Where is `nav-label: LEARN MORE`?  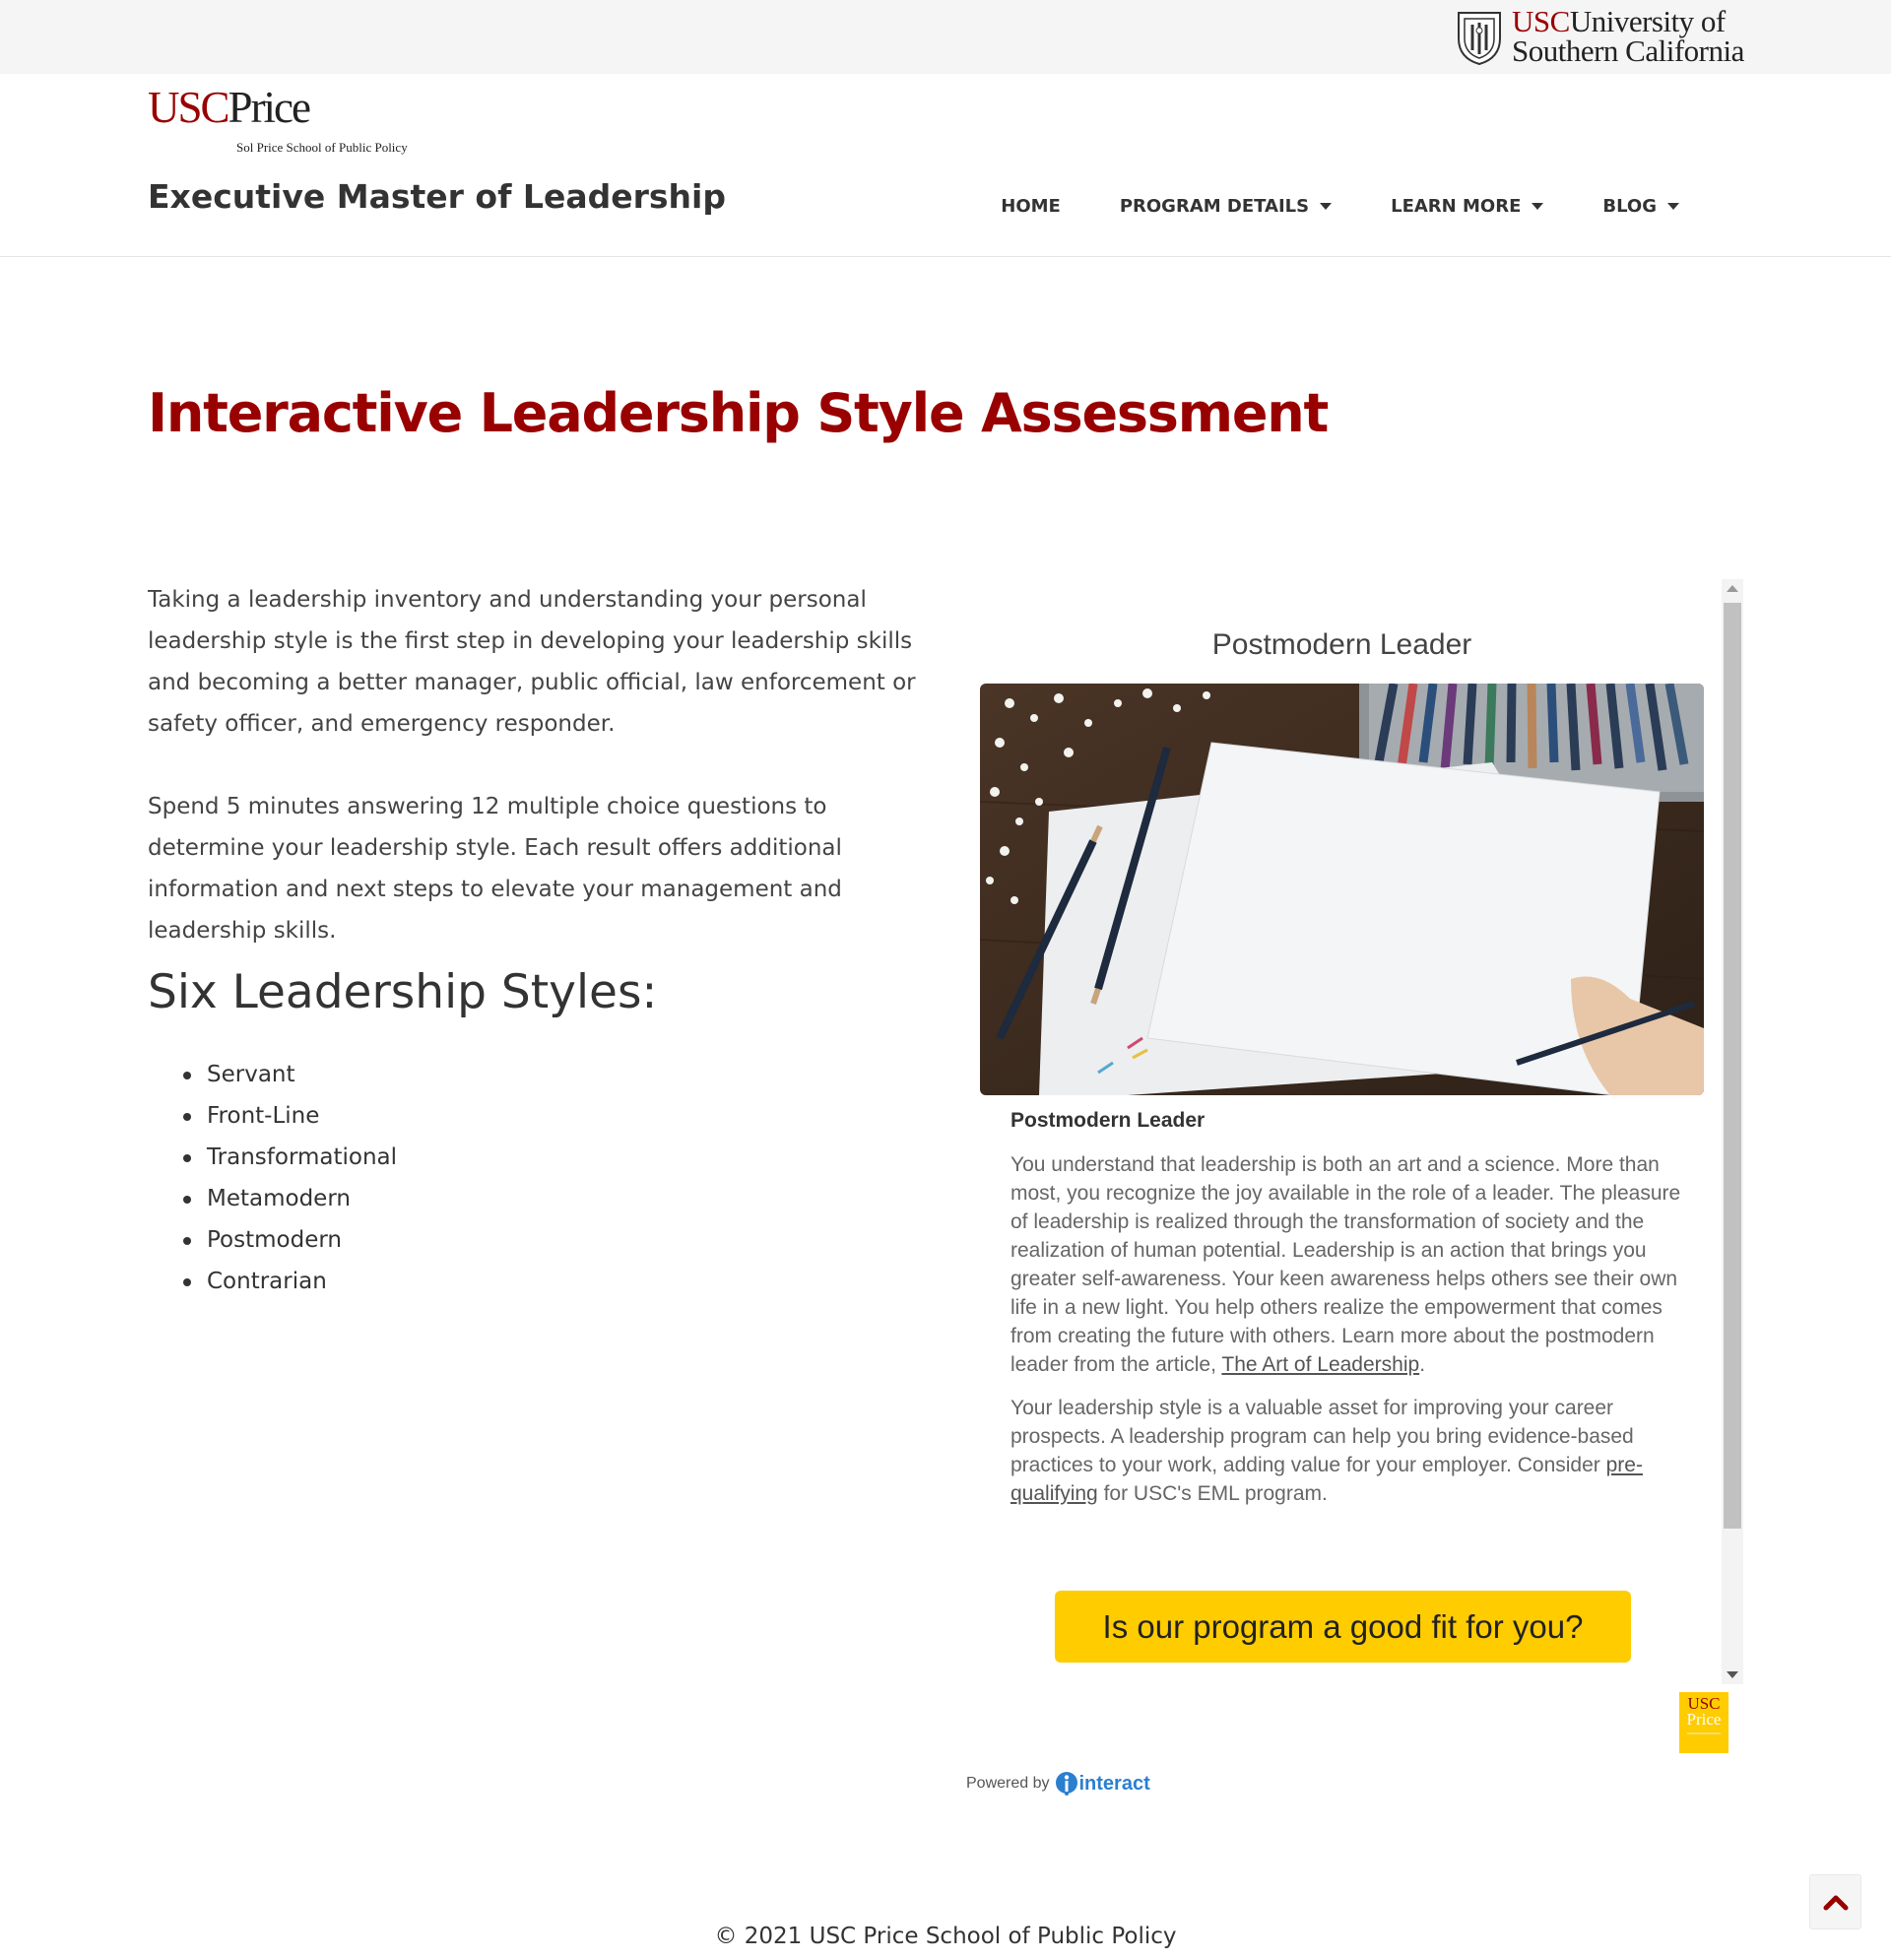 nav-label: LEARN MORE is located at coordinates (1457, 207).